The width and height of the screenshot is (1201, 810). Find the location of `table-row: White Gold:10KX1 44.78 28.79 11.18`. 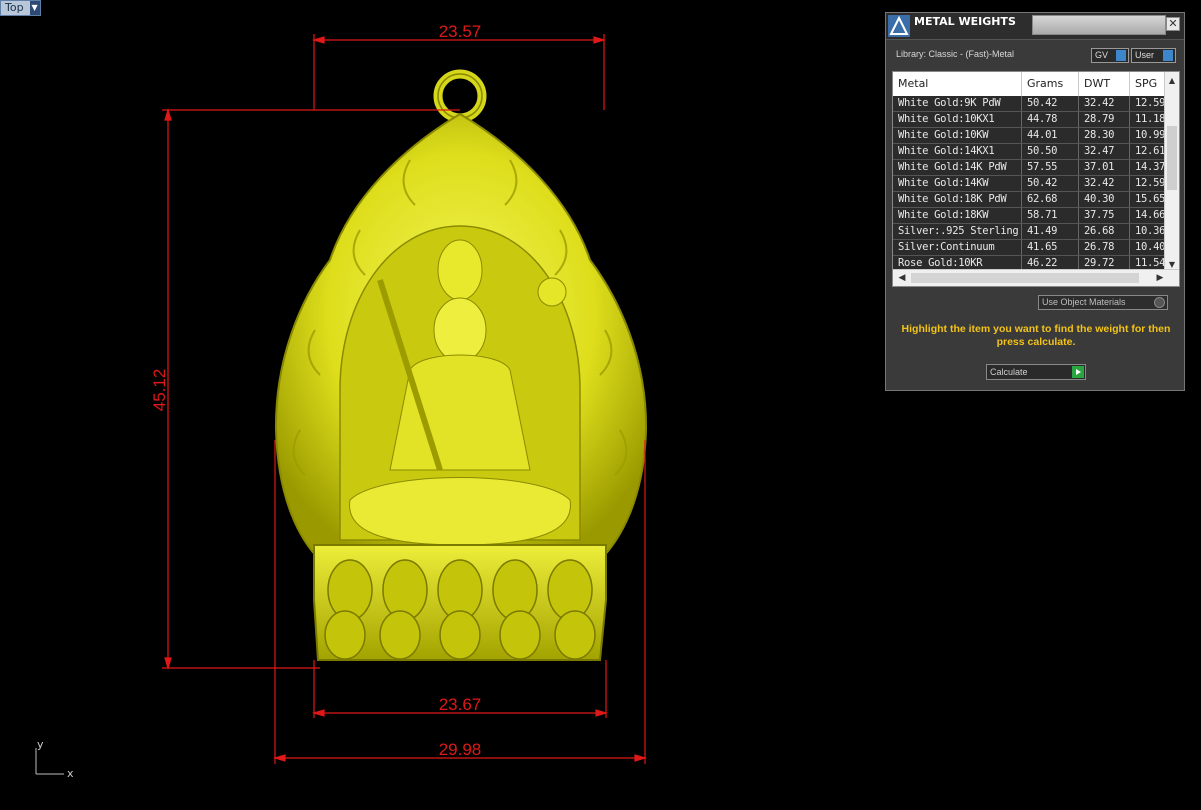

table-row: White Gold:10KX1 44.78 28.79 11.18 is located at coordinates (1029, 120).